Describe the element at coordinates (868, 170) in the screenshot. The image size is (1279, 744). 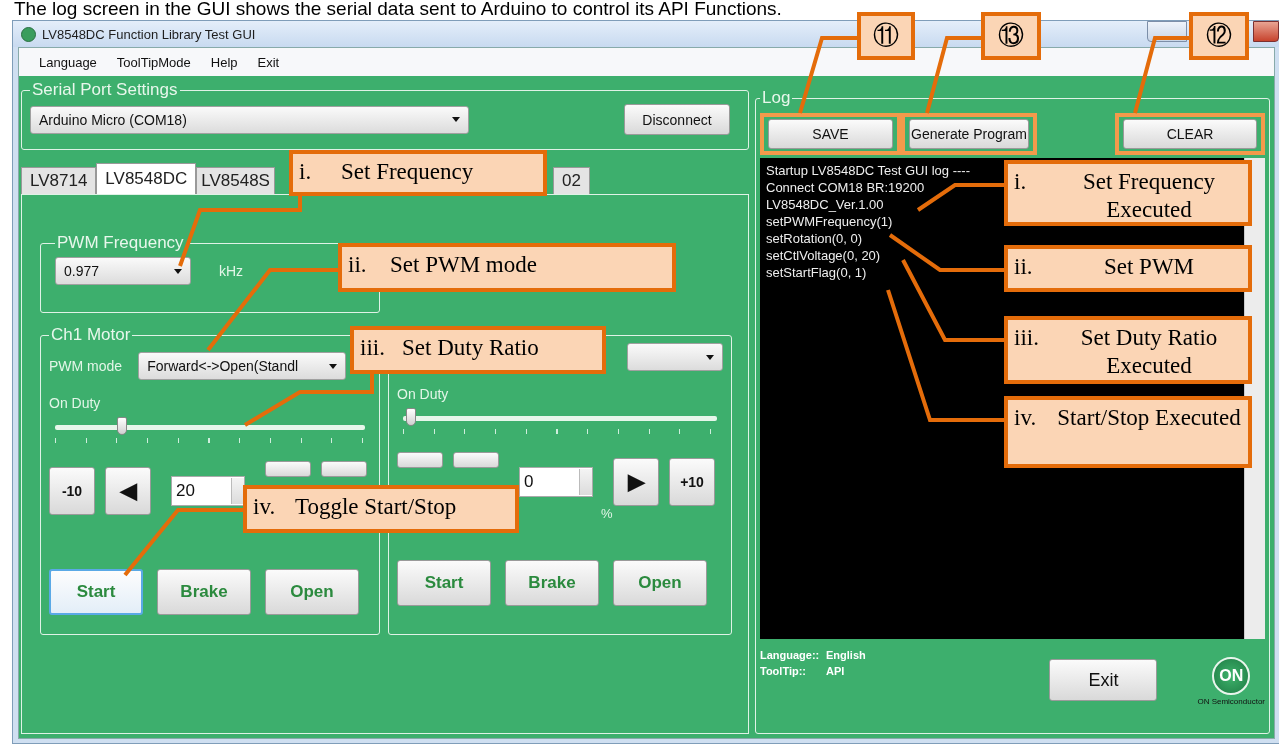
I see `log-line: Startup LV8548DC Test GUI log ----` at that location.